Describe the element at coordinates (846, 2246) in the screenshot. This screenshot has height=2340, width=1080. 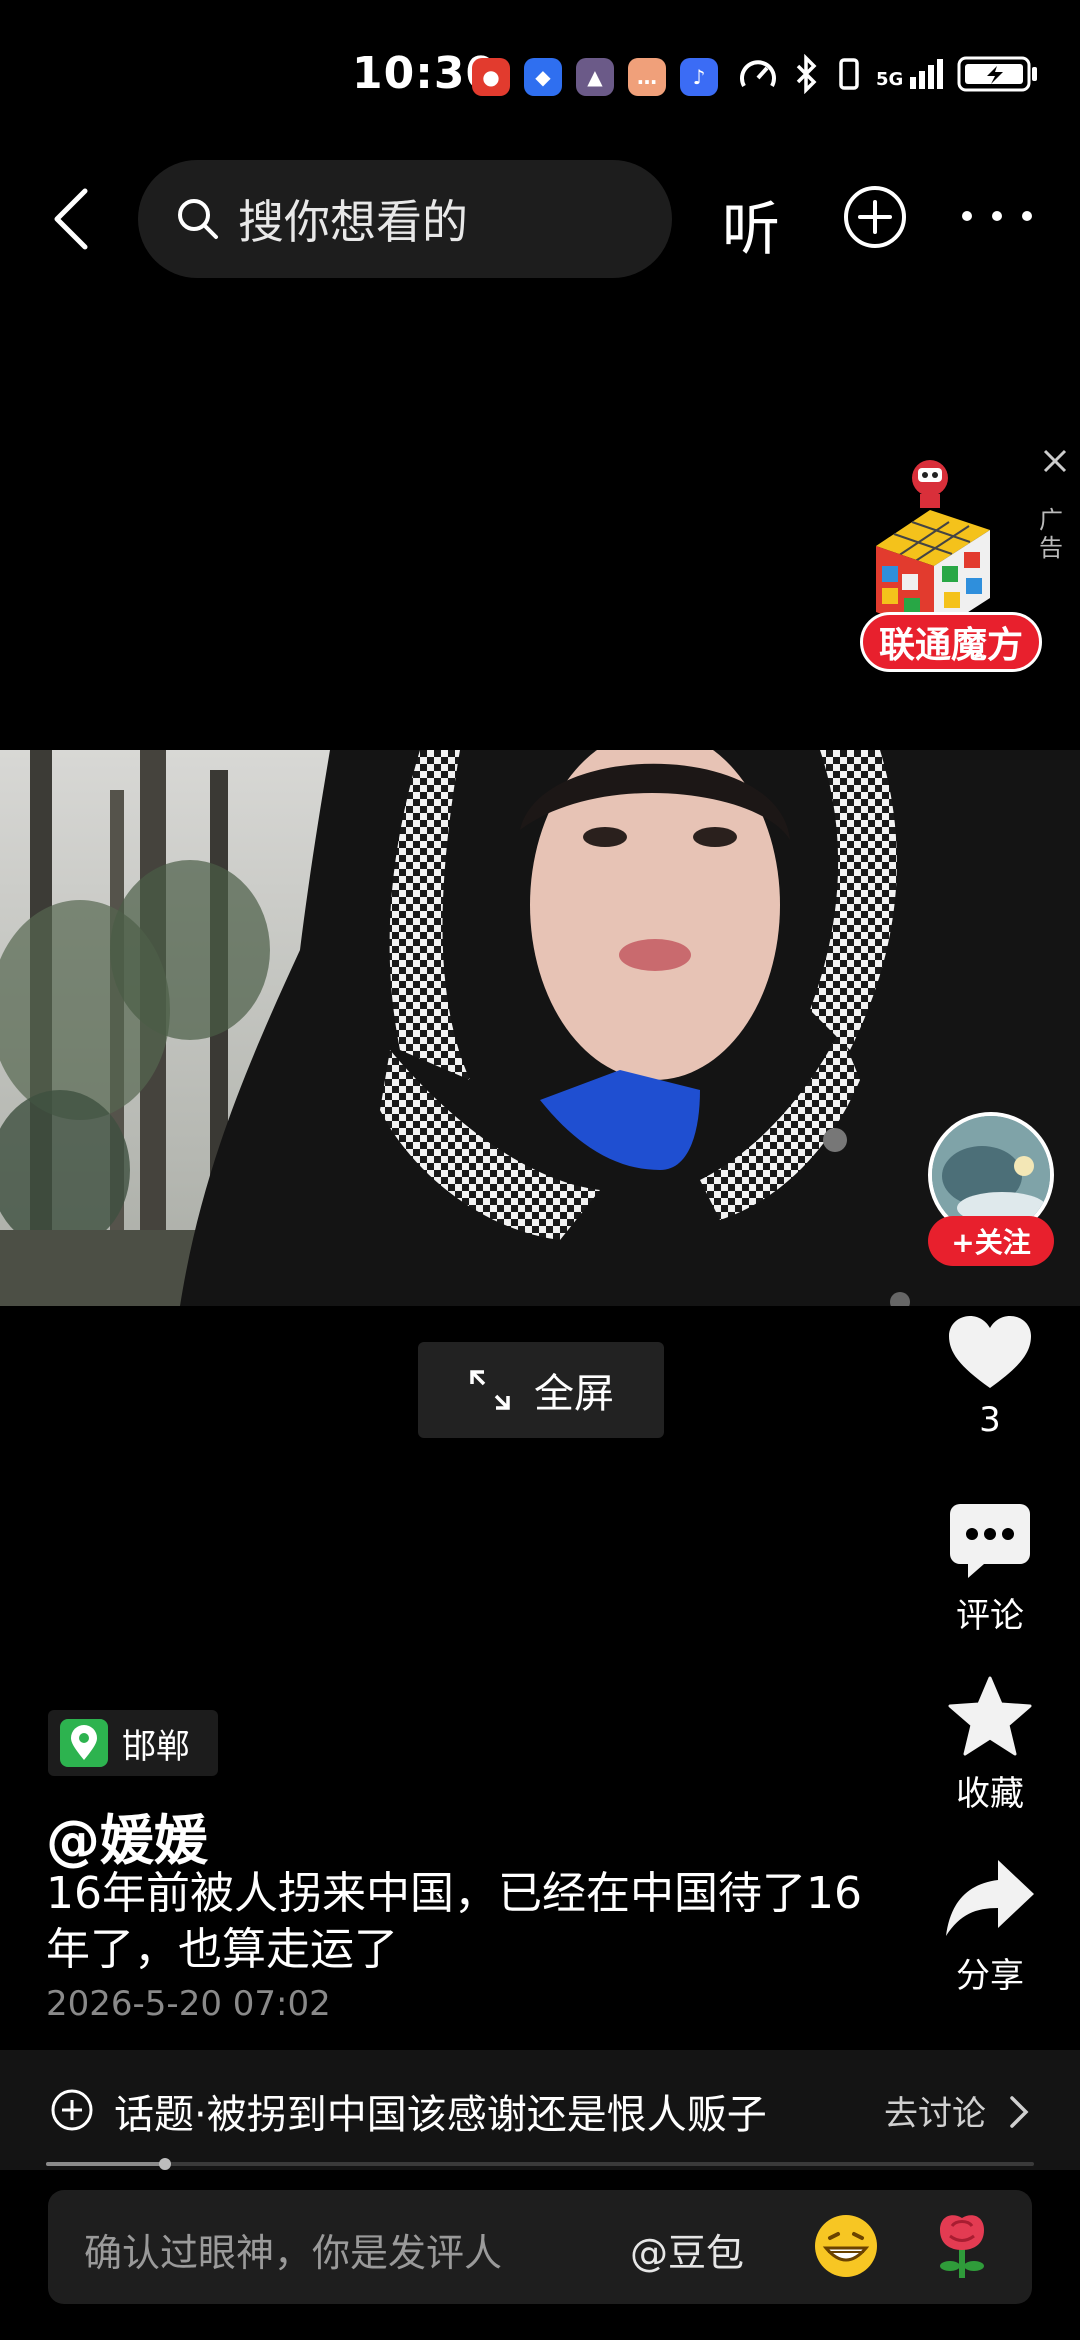
I see `grin-emoji-icon` at that location.